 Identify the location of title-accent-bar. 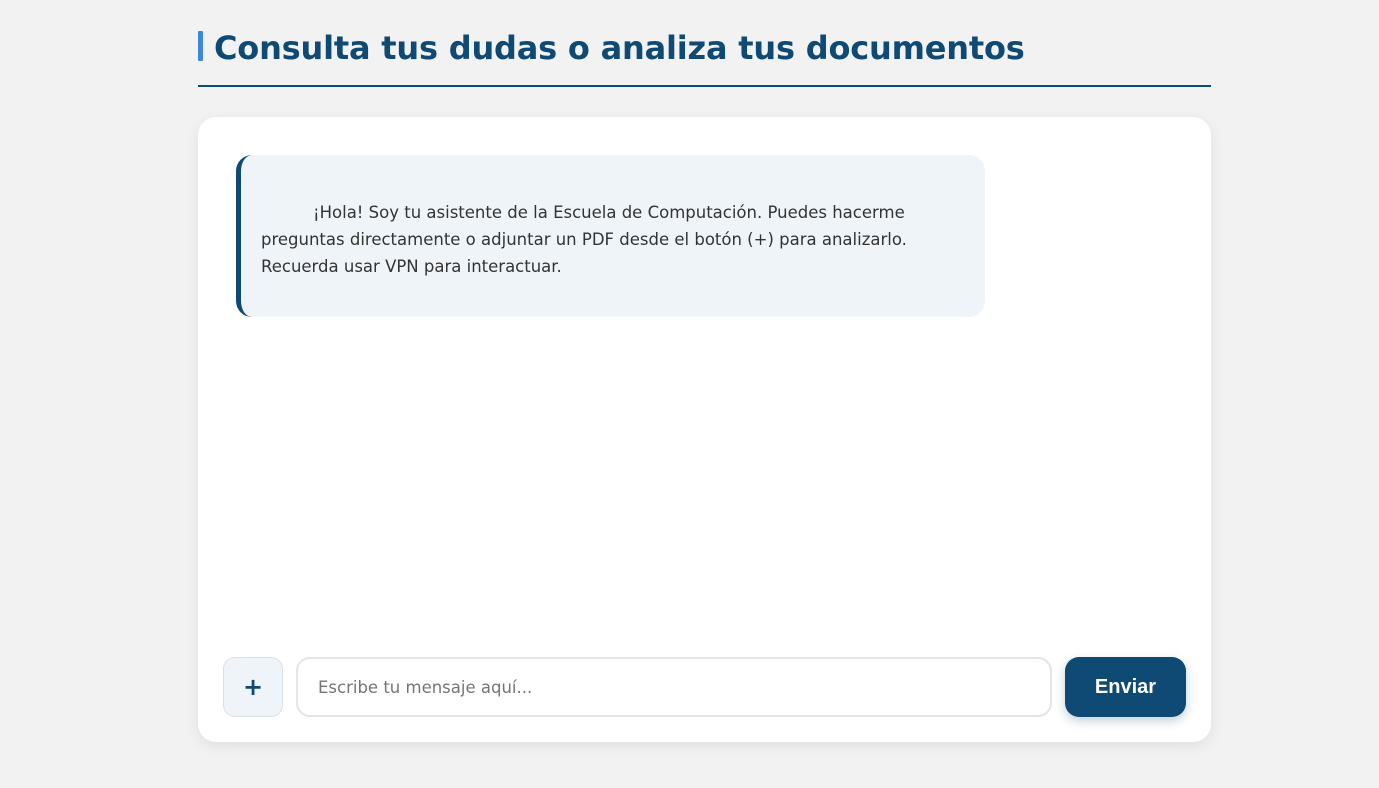
(200, 46).